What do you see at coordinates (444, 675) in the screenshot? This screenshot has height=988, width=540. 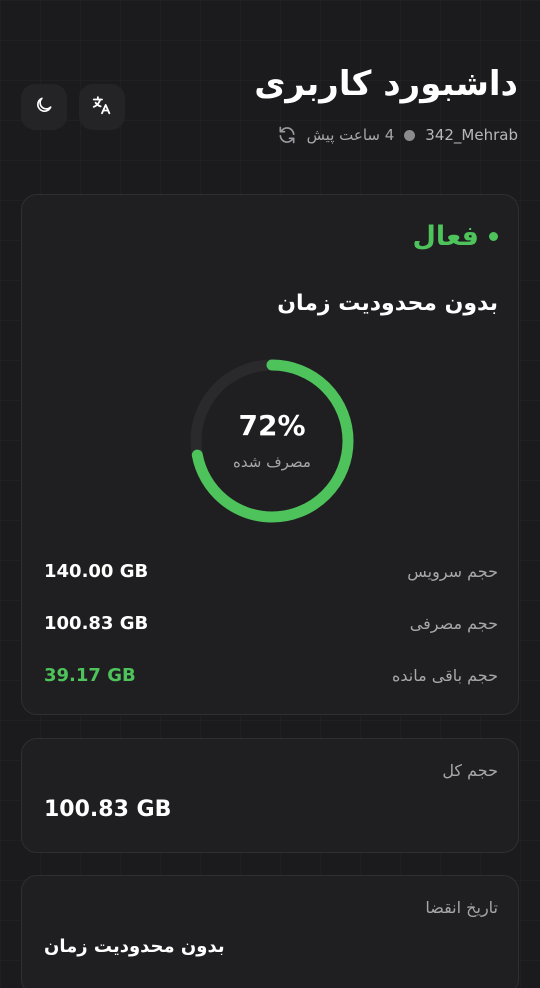 I see `stat-label: حجم باقی مانده` at bounding box center [444, 675].